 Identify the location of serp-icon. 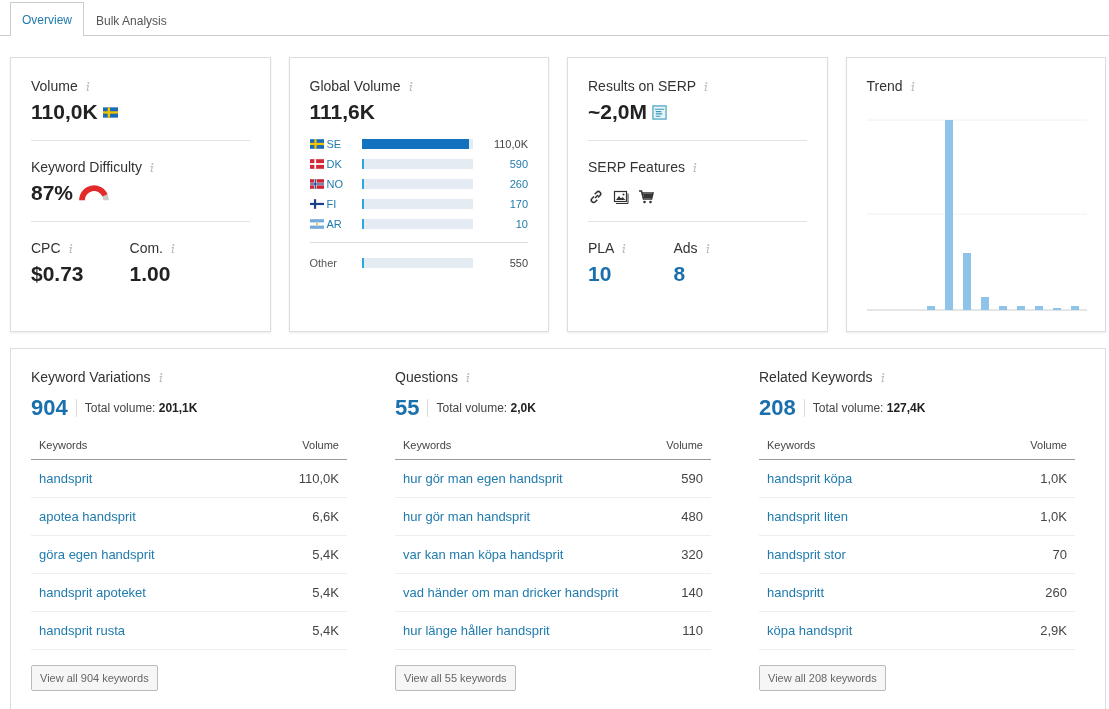
(659, 112).